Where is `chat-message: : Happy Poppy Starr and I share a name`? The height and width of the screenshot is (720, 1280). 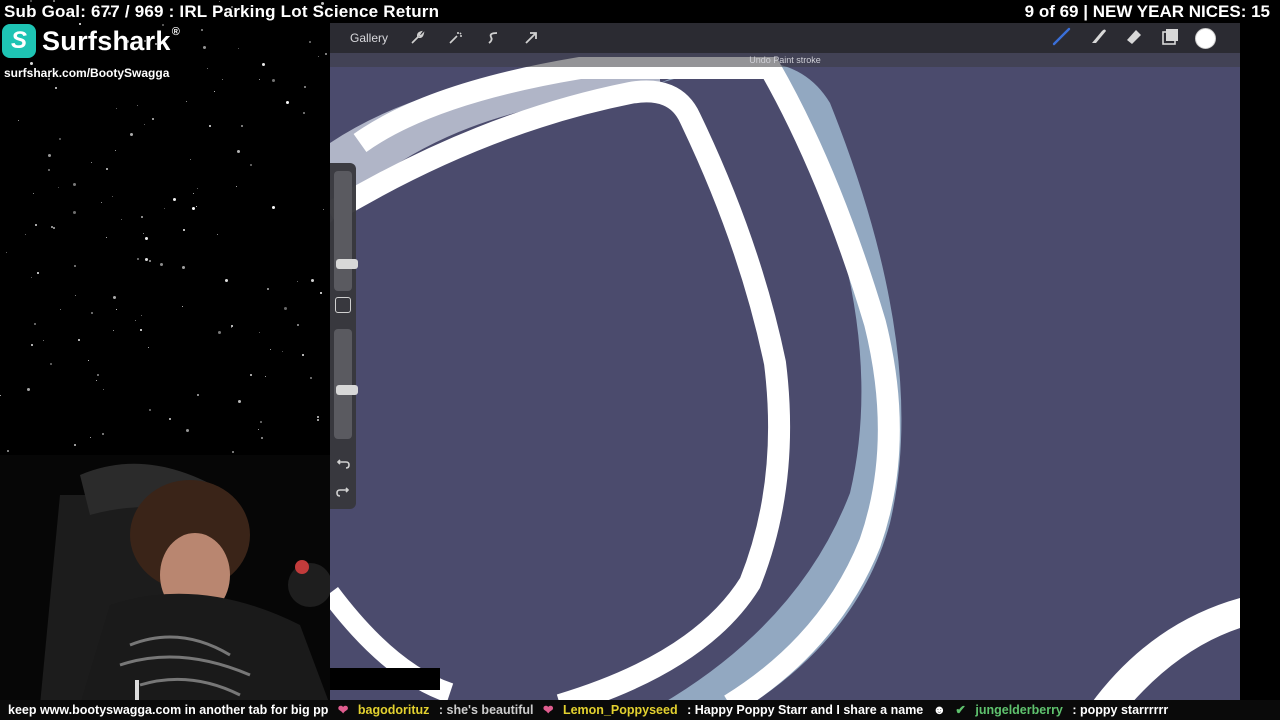 chat-message: : Happy Poppy Starr and I share a name is located at coordinates (805, 710).